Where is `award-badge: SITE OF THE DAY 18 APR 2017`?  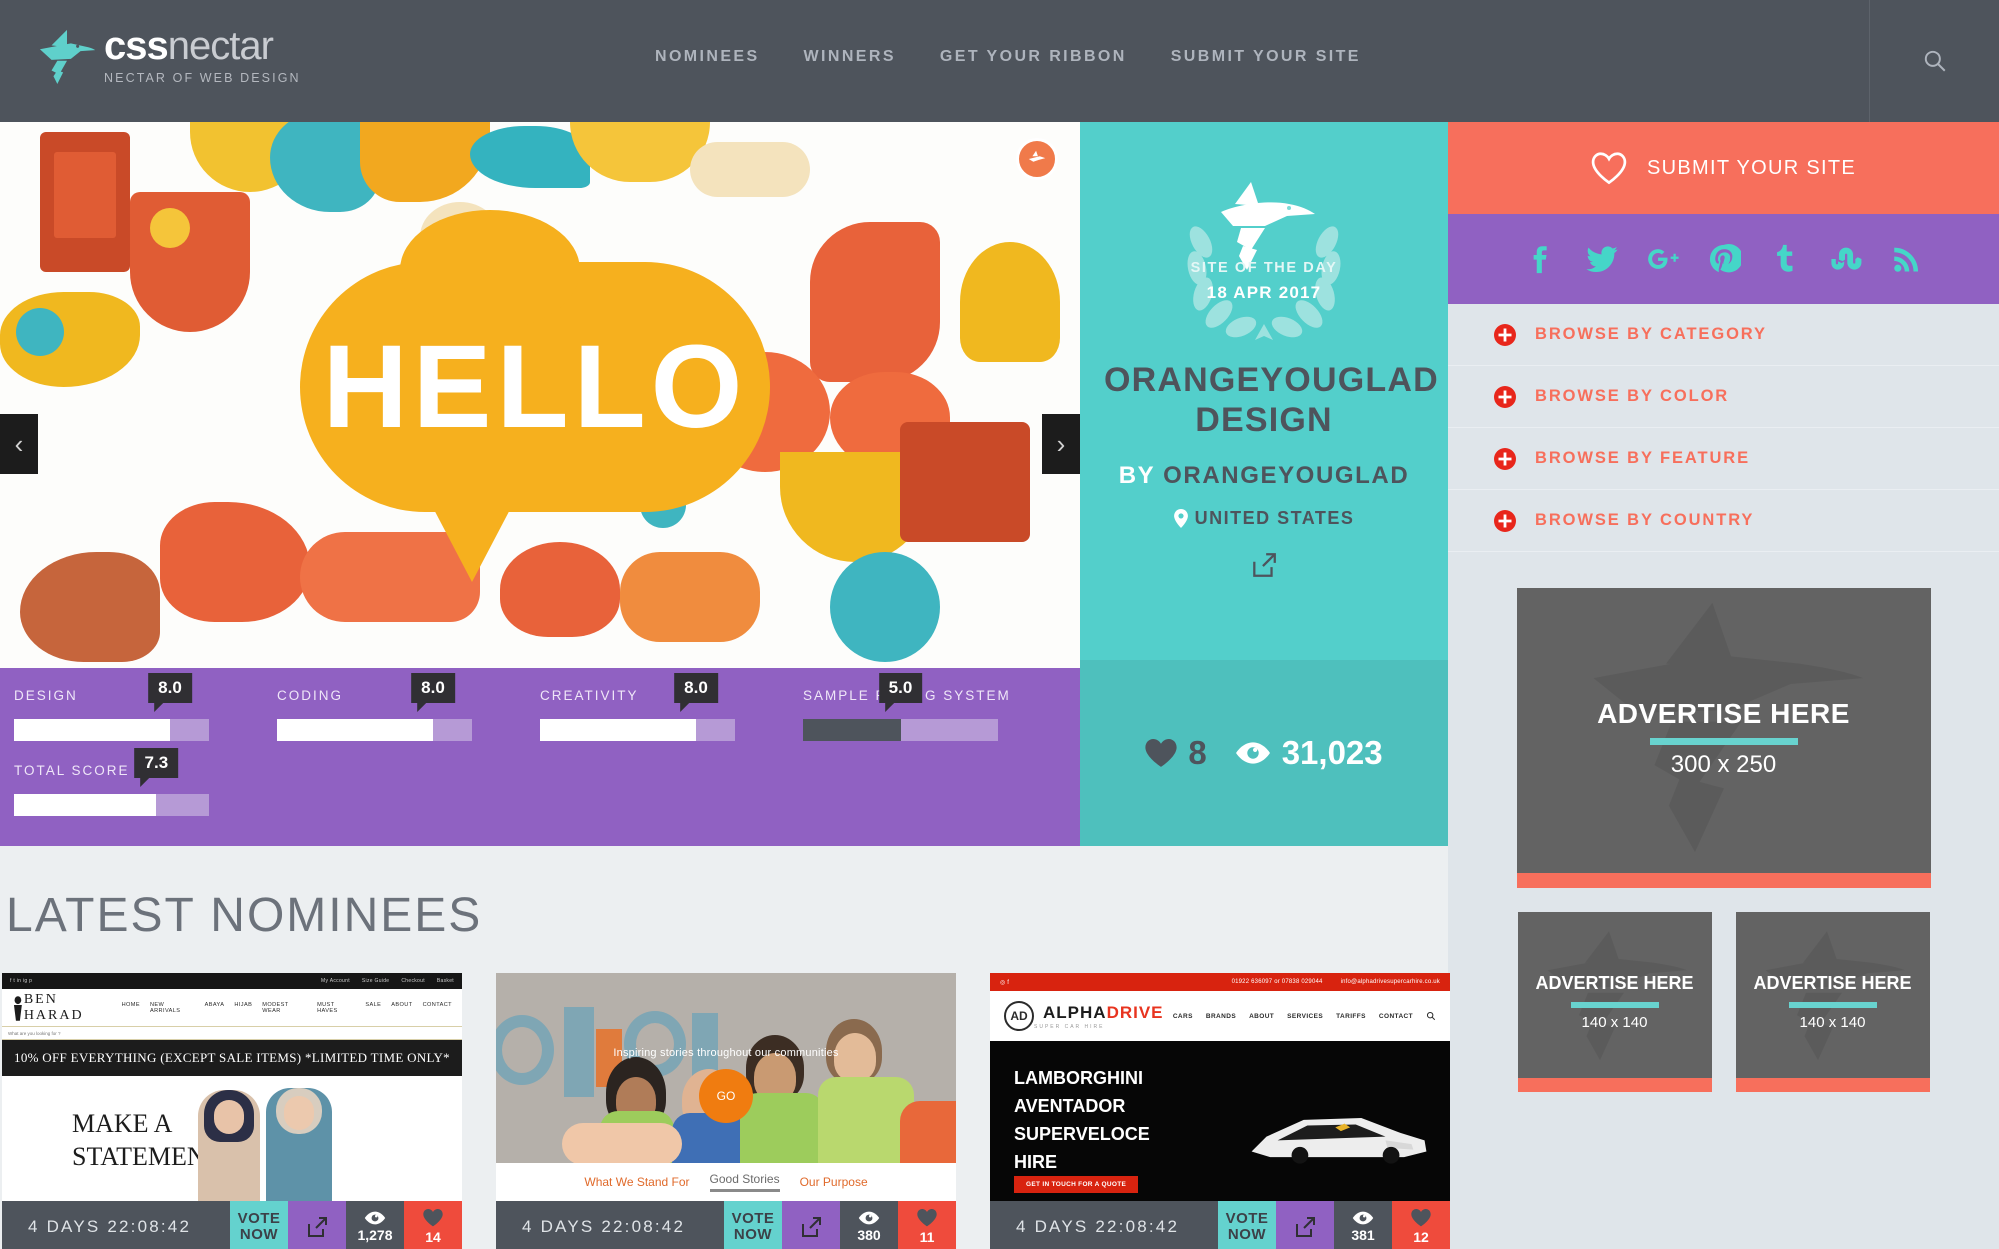 award-badge: SITE OF THE DAY 18 APR 2017 is located at coordinates (1264, 254).